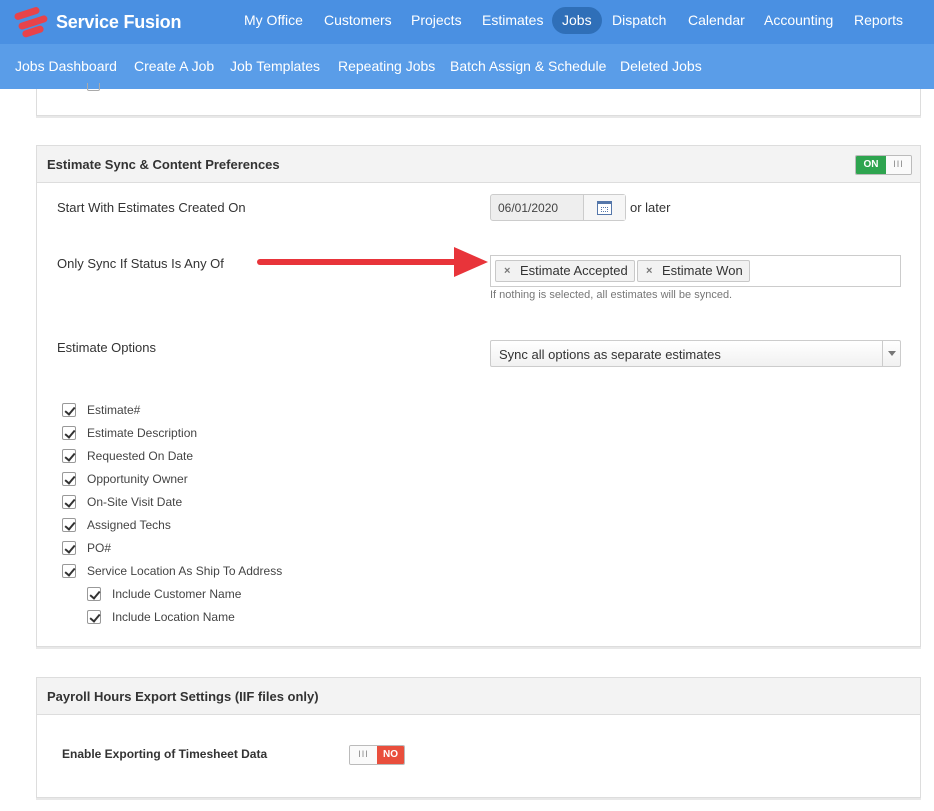  Describe the element at coordinates (390, 755) in the screenshot. I see `toggle-off-label: NO` at that location.